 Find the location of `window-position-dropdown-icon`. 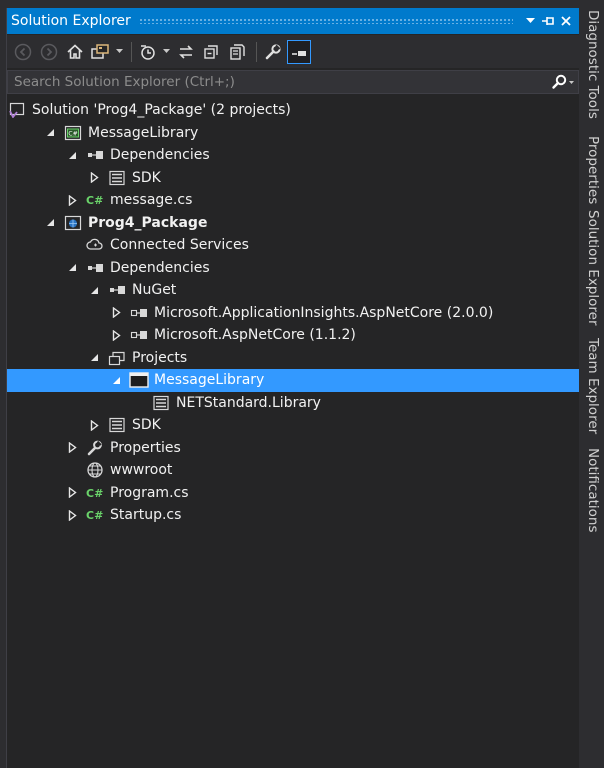

window-position-dropdown-icon is located at coordinates (530, 21).